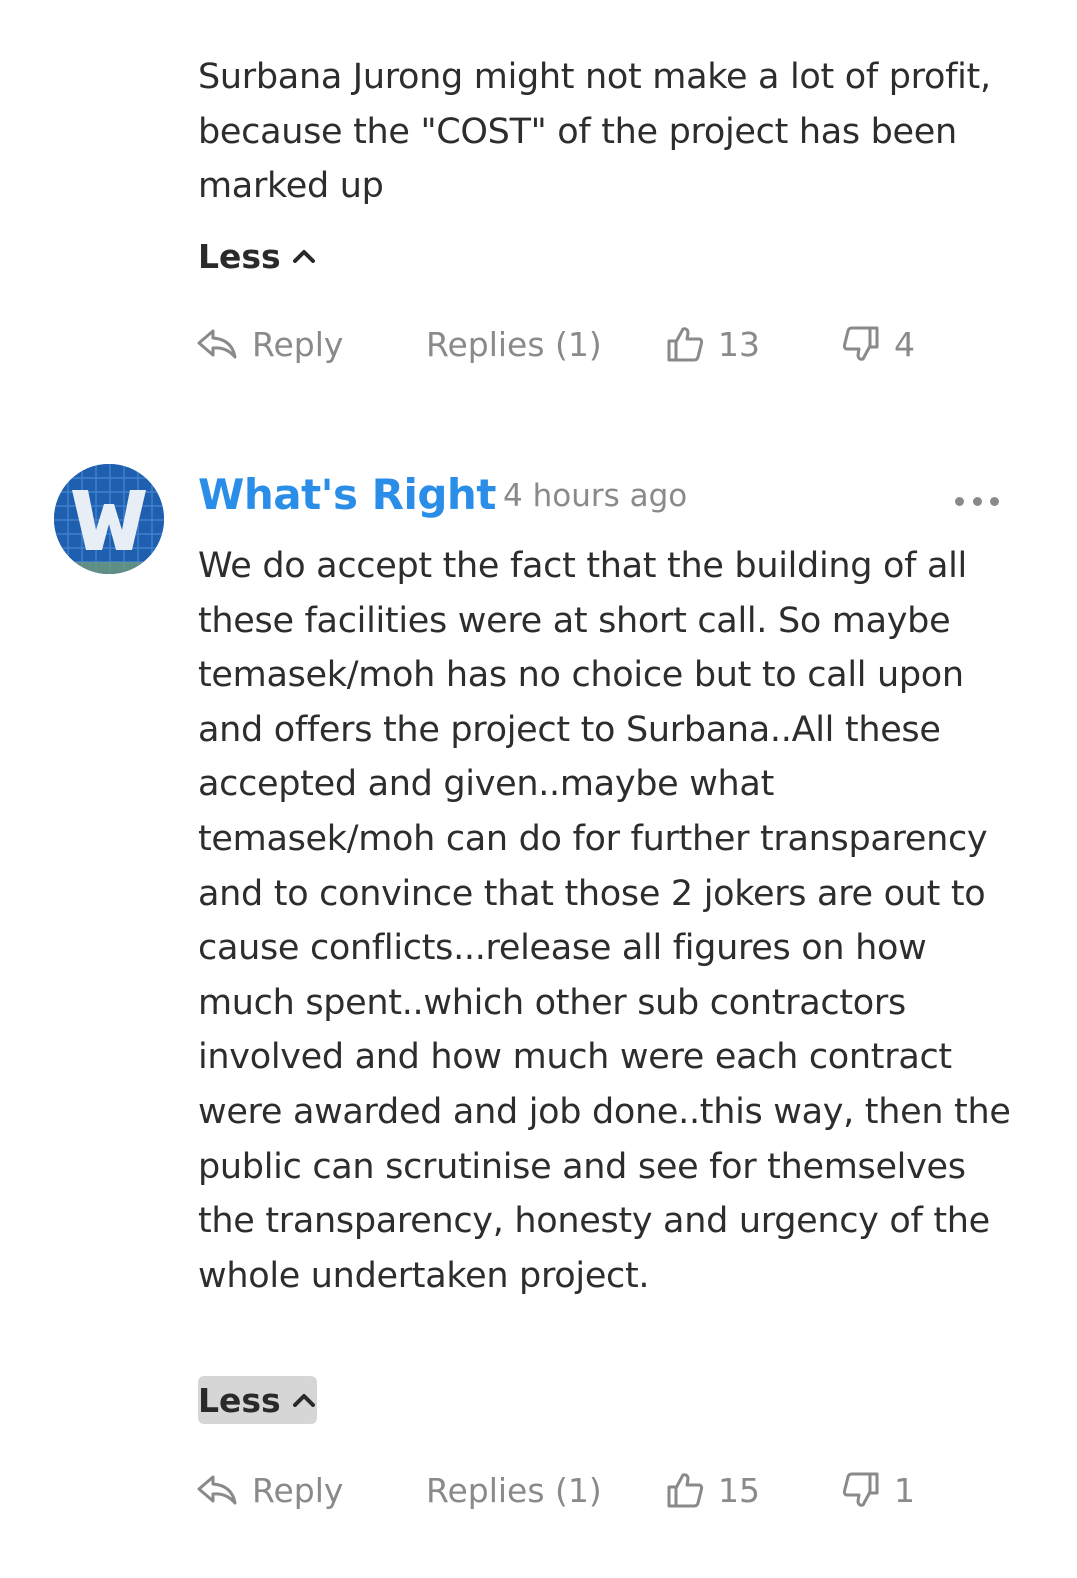  What do you see at coordinates (739, 344) in the screenshot?
I see `like-count: 13` at bounding box center [739, 344].